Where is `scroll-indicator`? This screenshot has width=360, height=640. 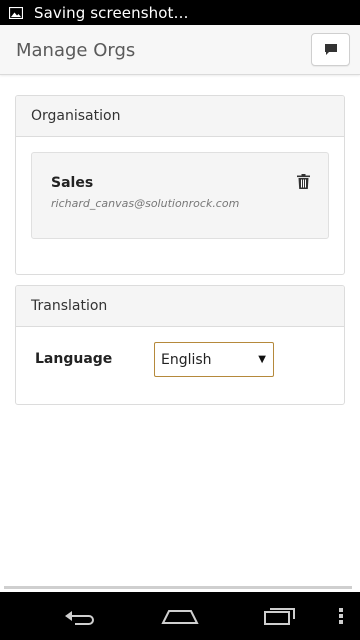 scroll-indicator is located at coordinates (178, 587).